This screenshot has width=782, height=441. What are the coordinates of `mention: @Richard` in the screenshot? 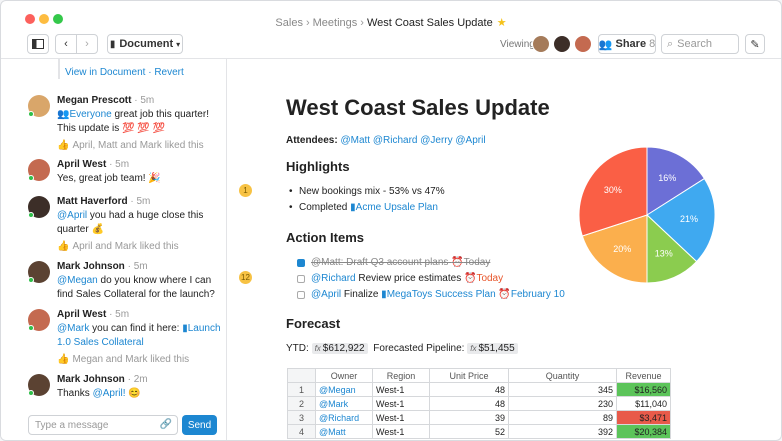 It's located at (333, 278).